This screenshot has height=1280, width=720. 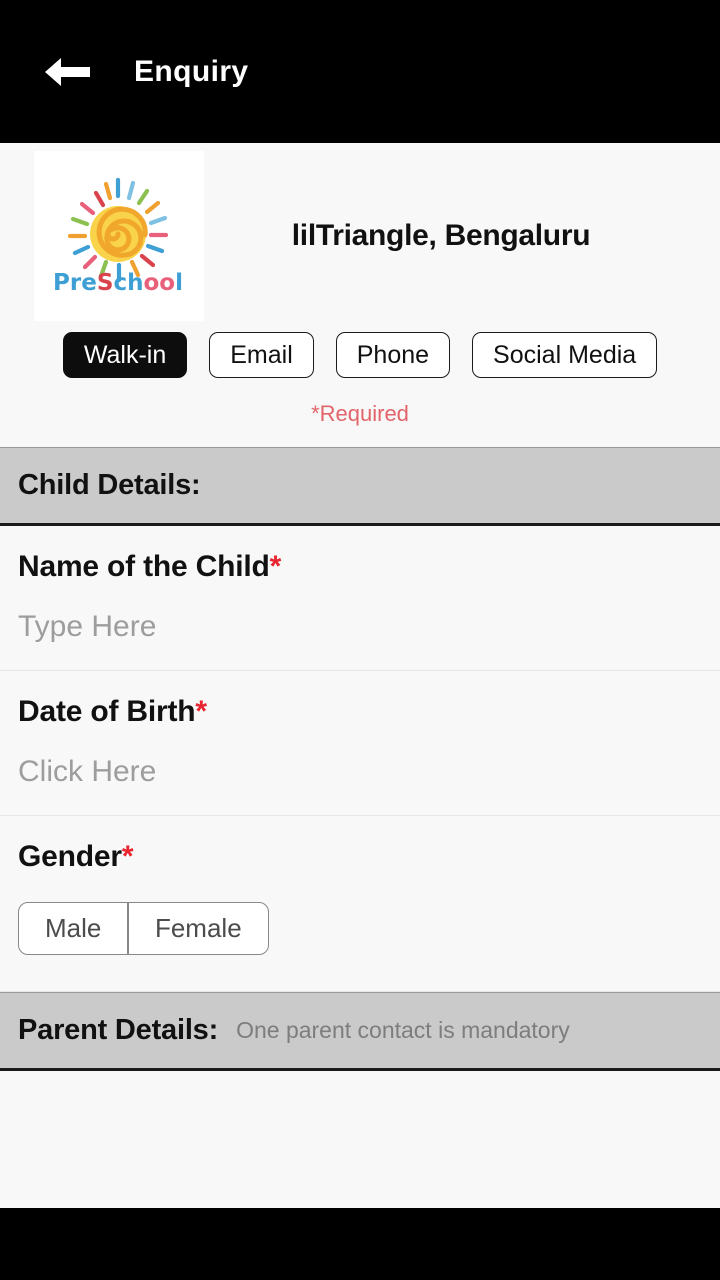 What do you see at coordinates (360, 772) in the screenshot?
I see `input-child-dob: Click Here` at bounding box center [360, 772].